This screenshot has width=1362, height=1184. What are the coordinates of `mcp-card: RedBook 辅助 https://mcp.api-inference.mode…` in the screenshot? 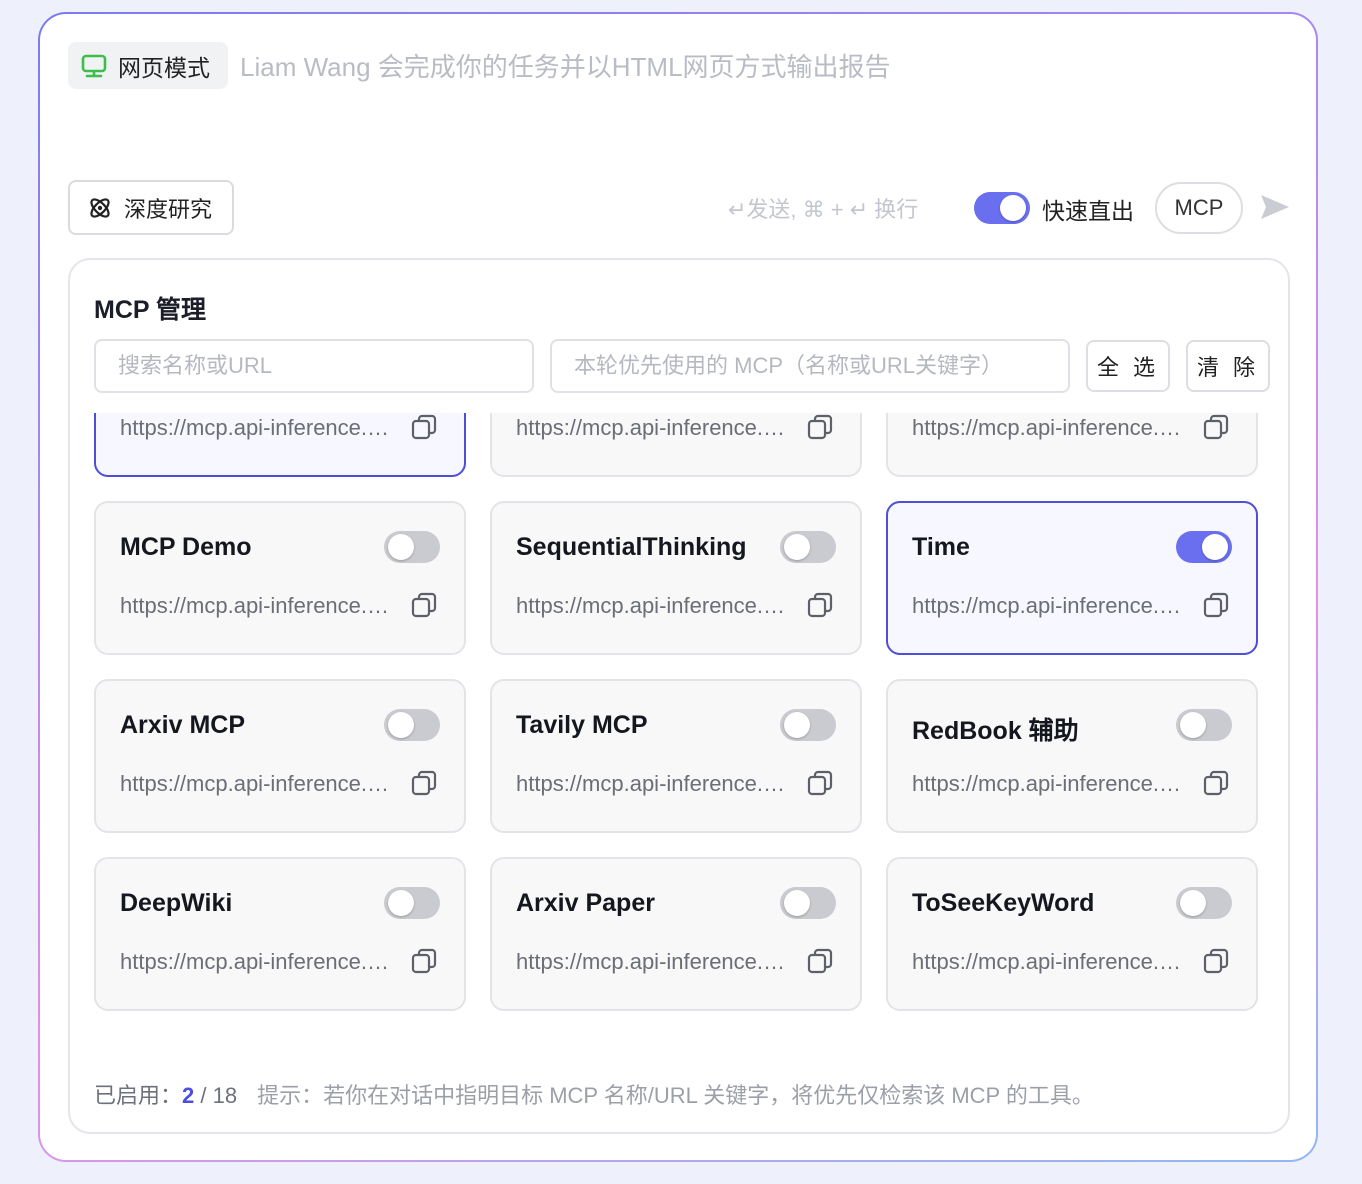 It's located at (1072, 756).